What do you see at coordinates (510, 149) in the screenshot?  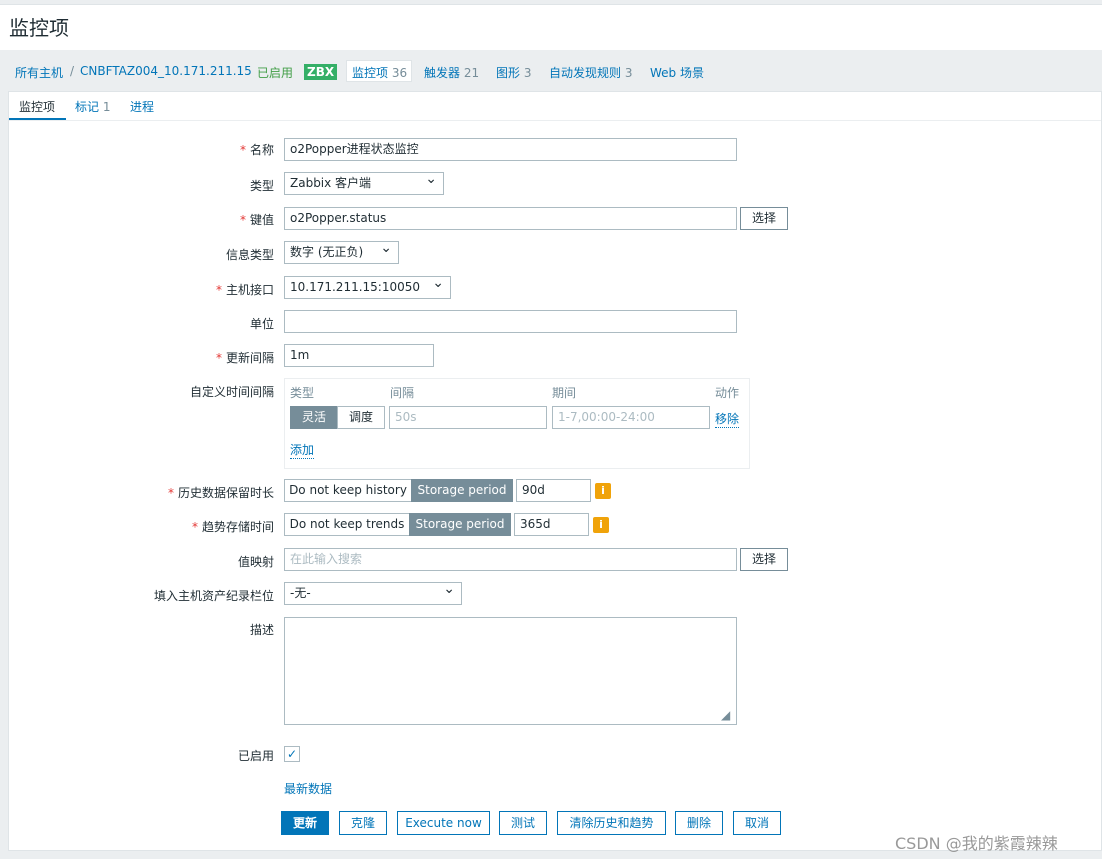 I see `name-input: o2Popper进程状态监控` at bounding box center [510, 149].